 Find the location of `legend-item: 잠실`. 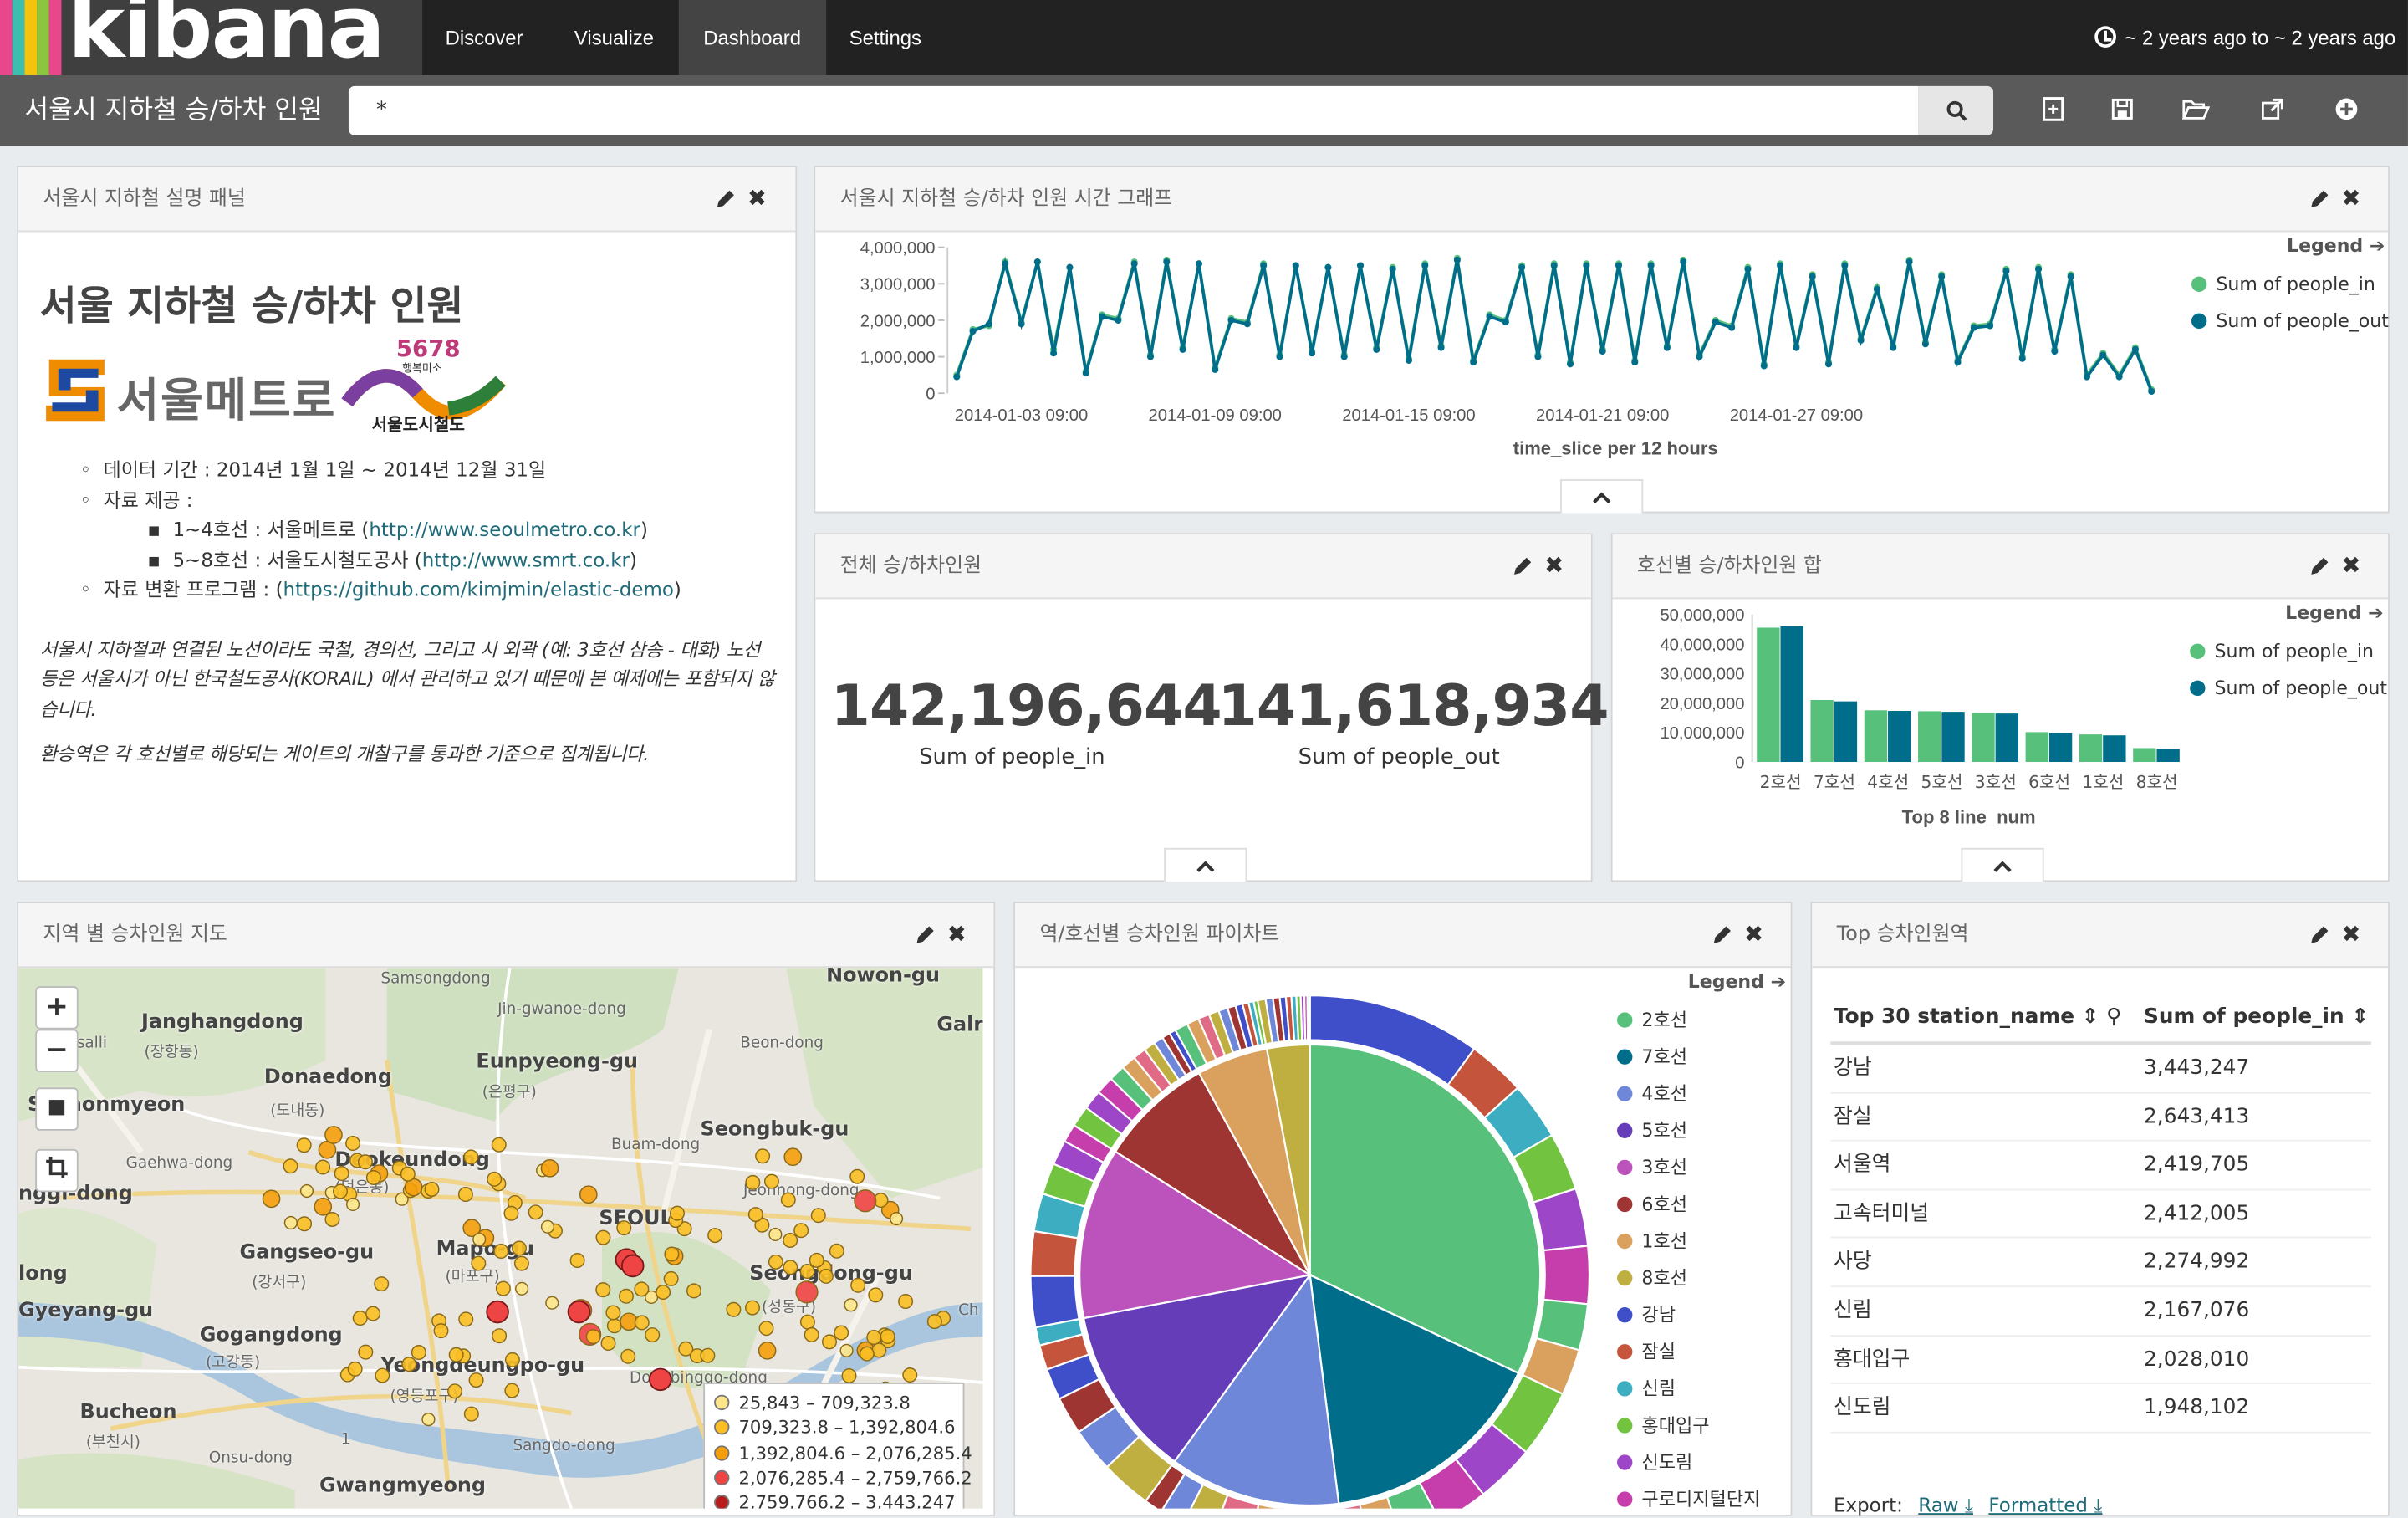

legend-item: 잠실 is located at coordinates (1701, 1351).